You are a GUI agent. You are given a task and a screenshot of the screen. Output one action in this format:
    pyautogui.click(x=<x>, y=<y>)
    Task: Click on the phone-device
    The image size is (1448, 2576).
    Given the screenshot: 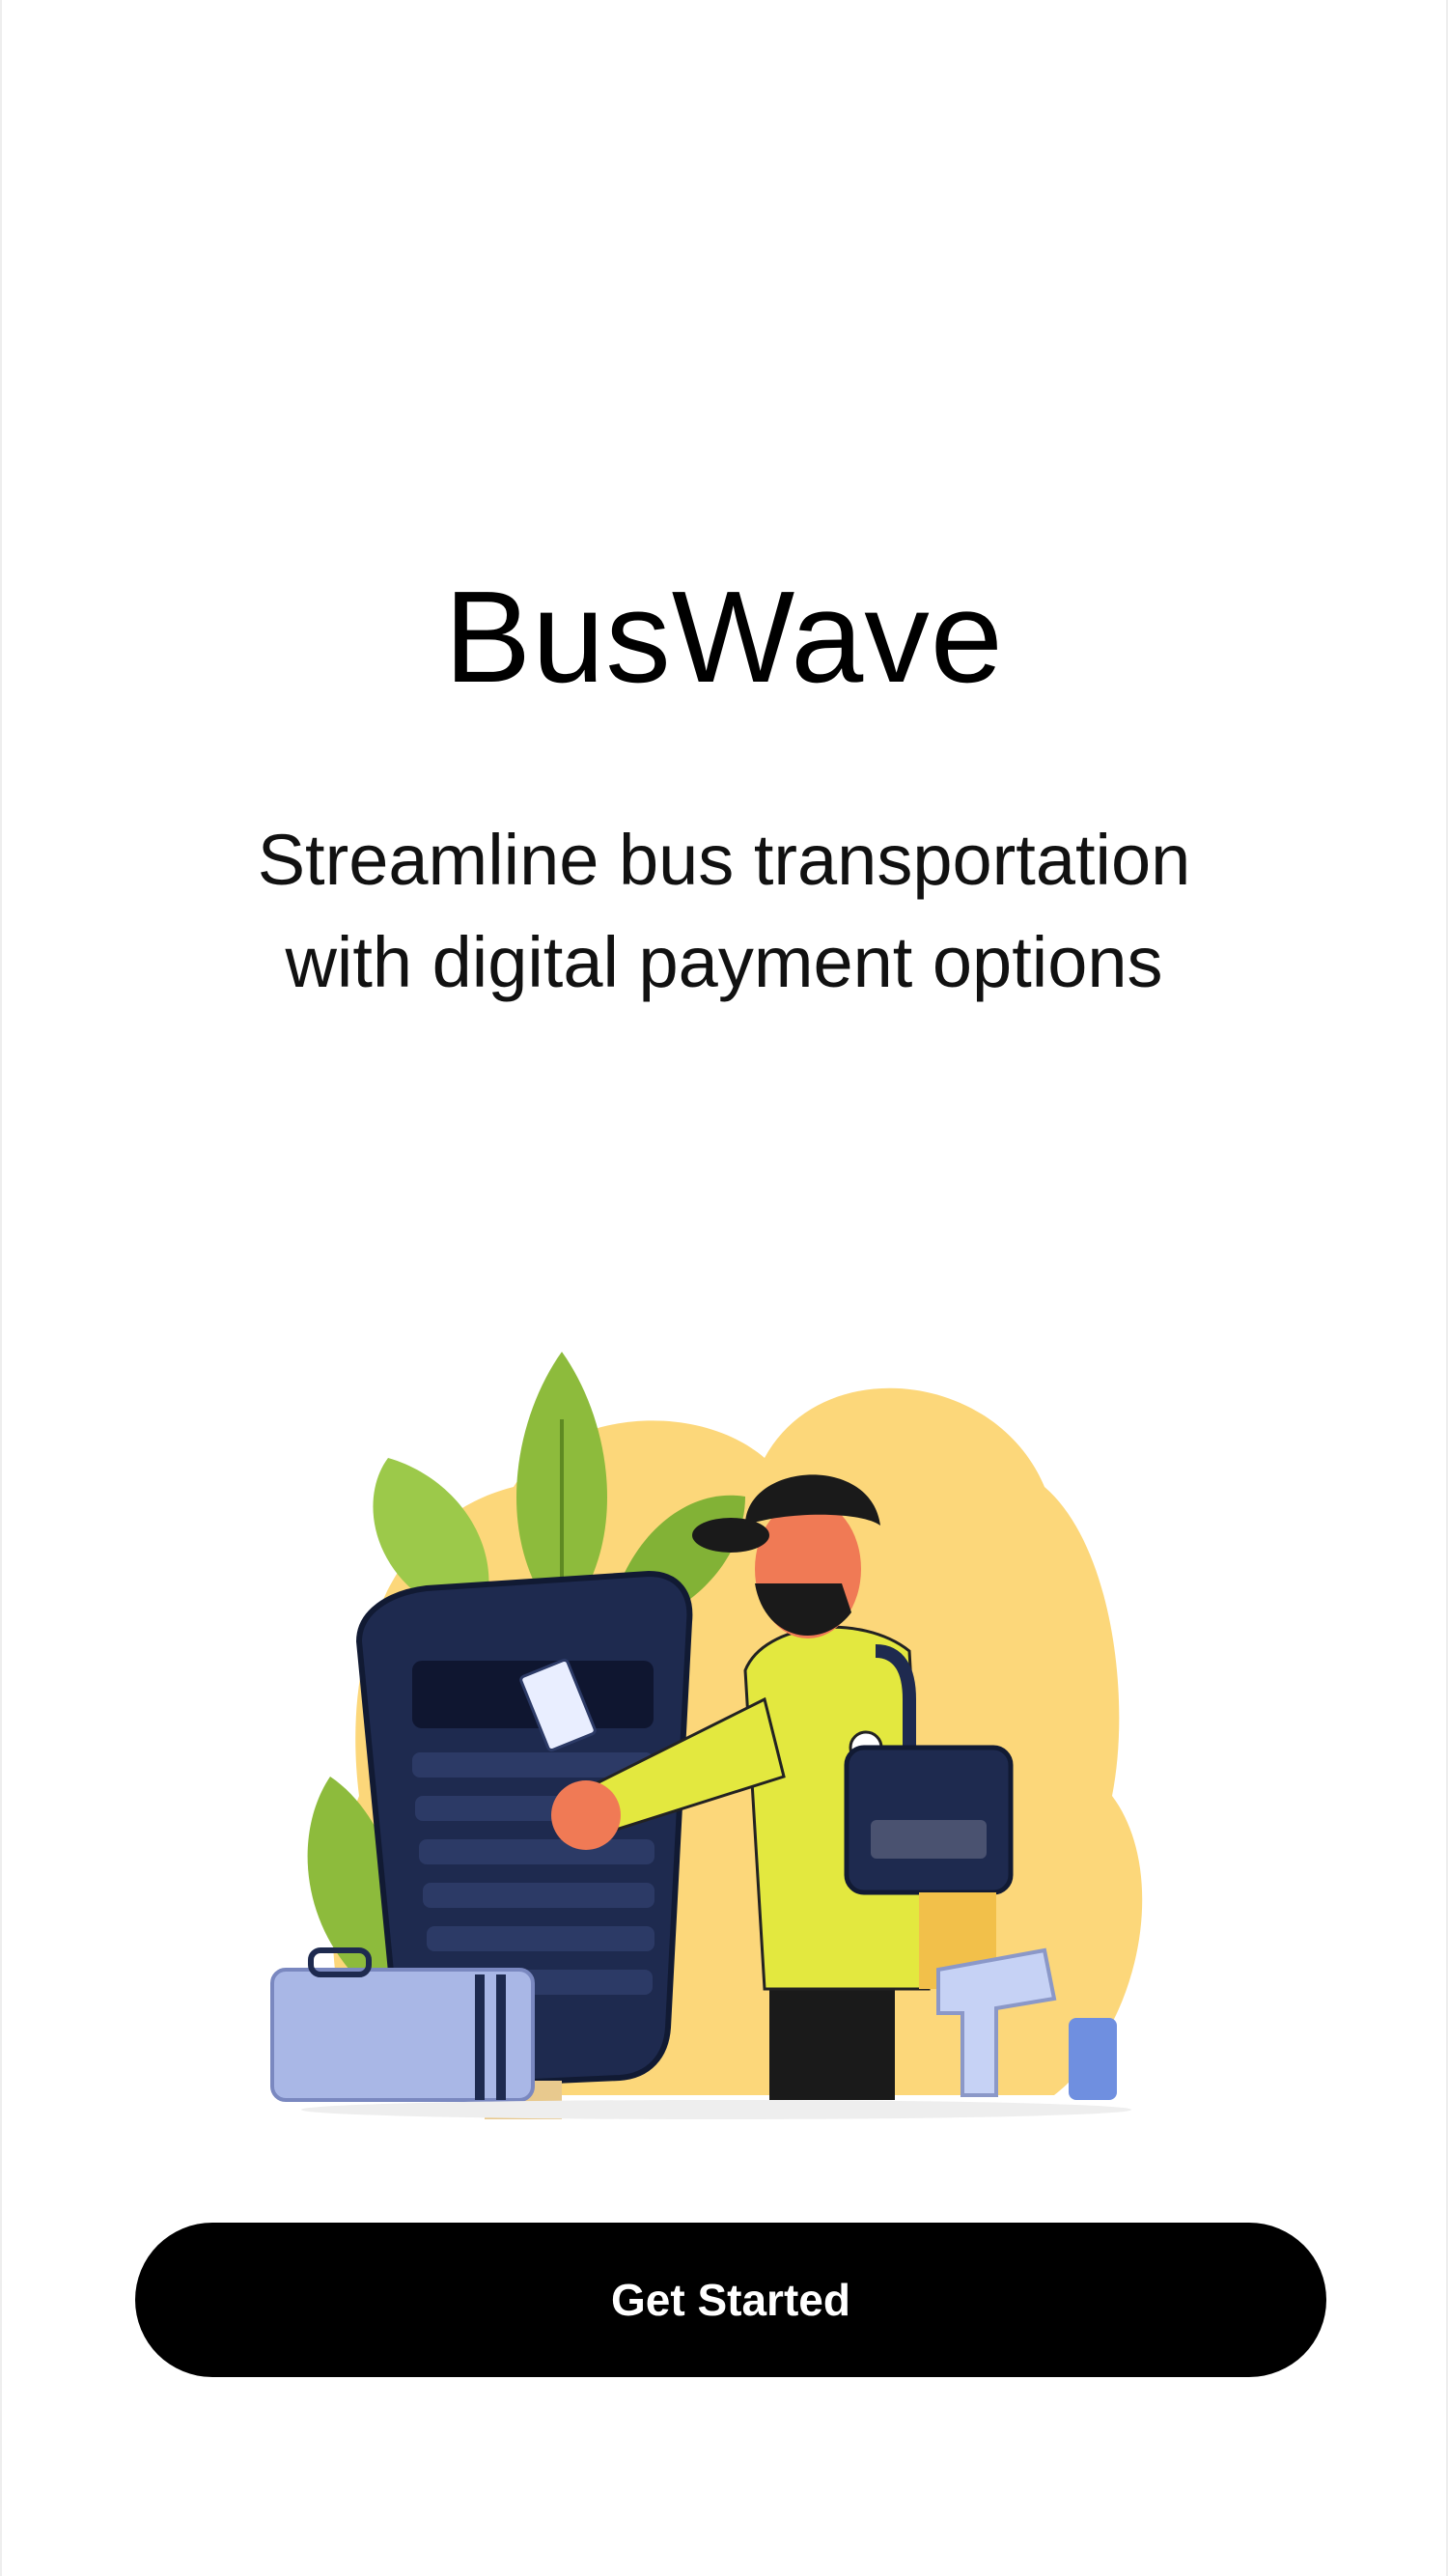 What is the action you would take?
    pyautogui.click(x=1093, y=2059)
    